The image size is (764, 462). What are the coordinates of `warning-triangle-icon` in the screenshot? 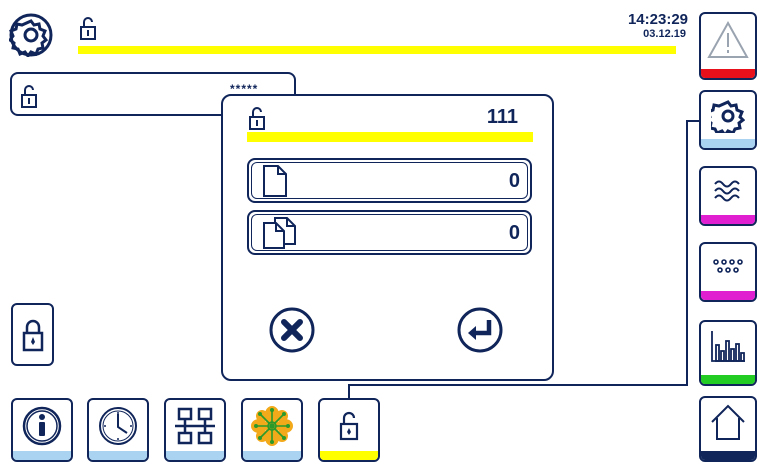 It's located at (728, 39).